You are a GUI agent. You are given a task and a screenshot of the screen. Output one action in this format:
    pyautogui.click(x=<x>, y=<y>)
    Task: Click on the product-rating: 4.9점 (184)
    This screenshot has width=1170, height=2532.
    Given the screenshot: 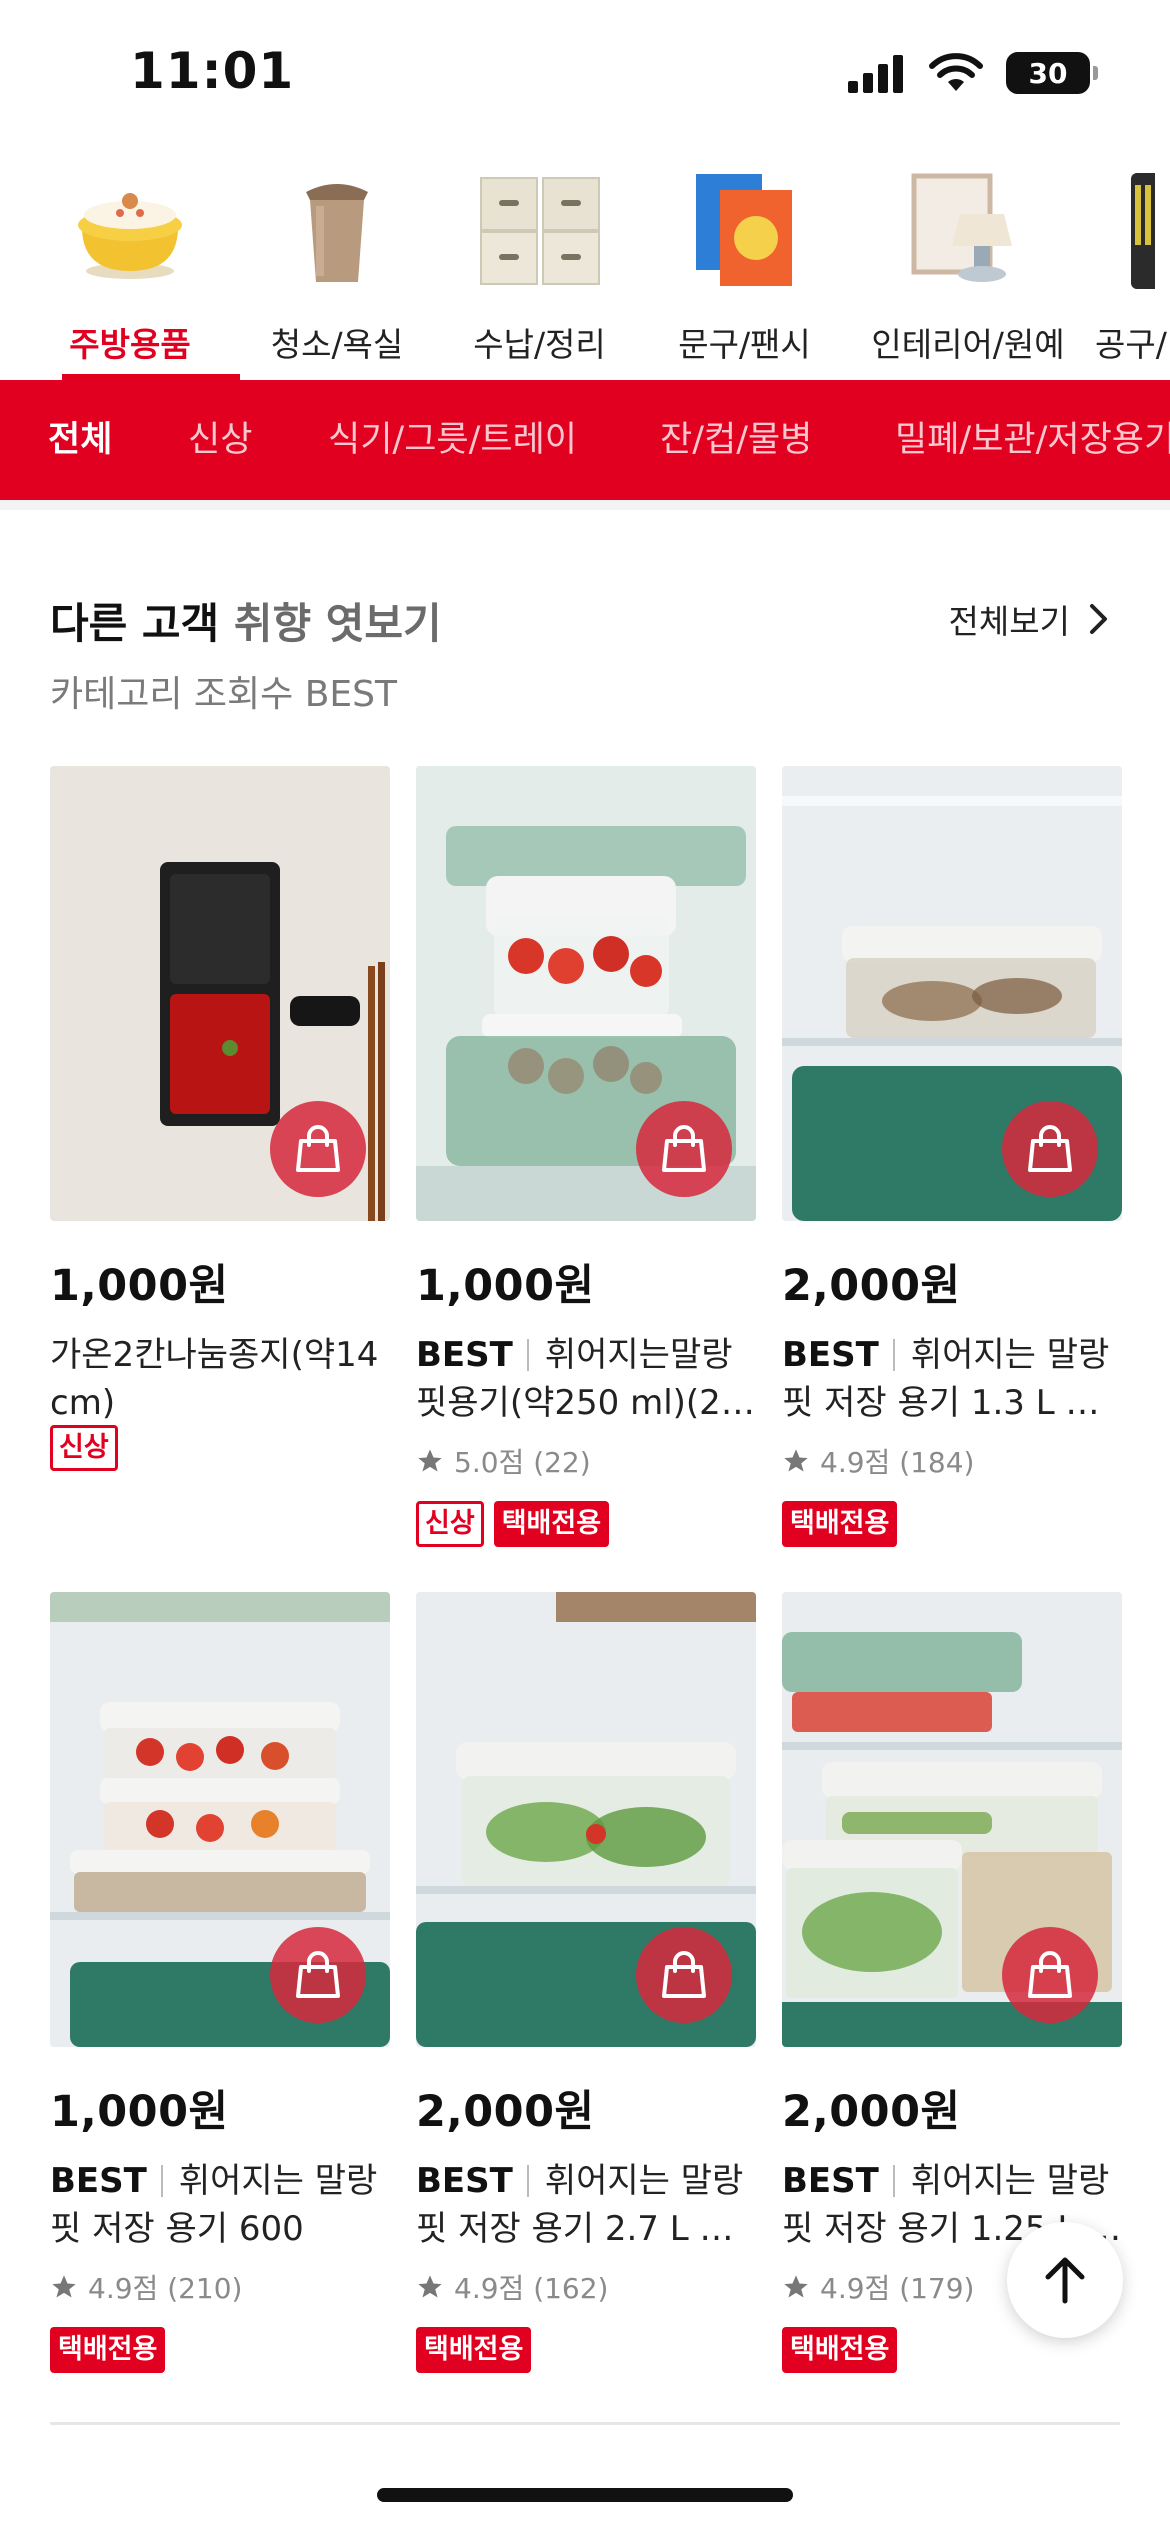 What is the action you would take?
    pyautogui.click(x=952, y=1461)
    